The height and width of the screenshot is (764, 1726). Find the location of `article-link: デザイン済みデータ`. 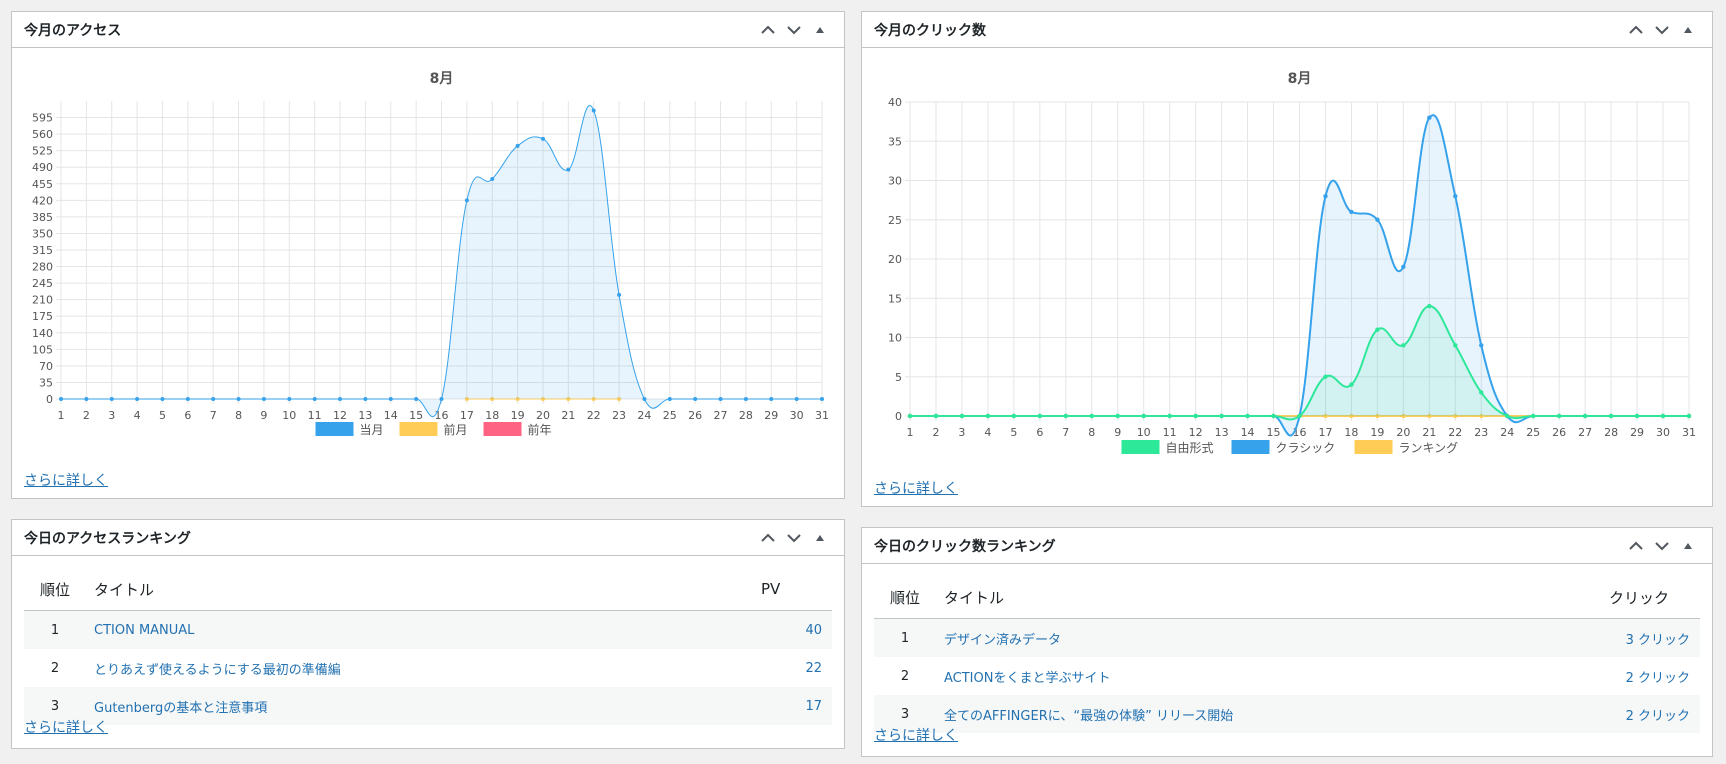

article-link: デザイン済みデータ is located at coordinates (1002, 640).